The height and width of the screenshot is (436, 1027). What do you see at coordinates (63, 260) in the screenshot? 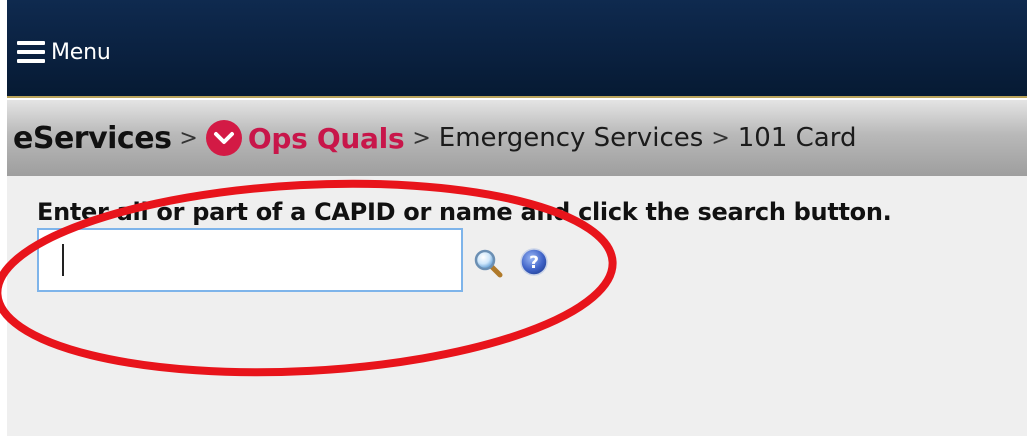
I see `text-caret` at bounding box center [63, 260].